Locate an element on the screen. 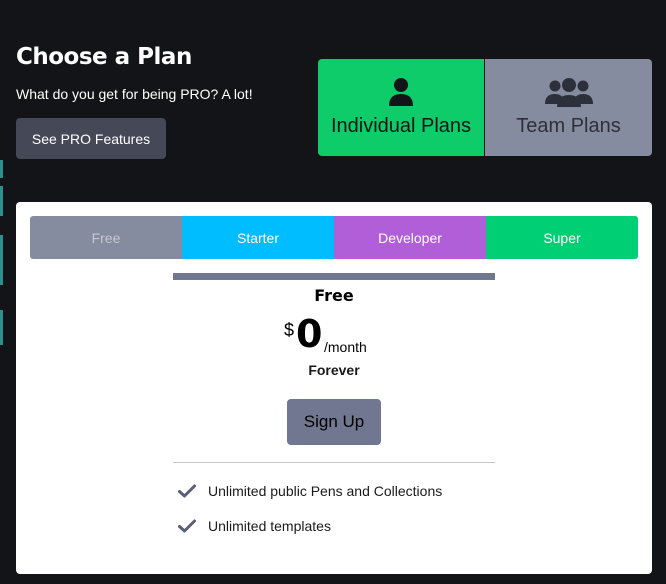 The image size is (666, 584). team-plans-label: Team Plans is located at coordinates (568, 126).